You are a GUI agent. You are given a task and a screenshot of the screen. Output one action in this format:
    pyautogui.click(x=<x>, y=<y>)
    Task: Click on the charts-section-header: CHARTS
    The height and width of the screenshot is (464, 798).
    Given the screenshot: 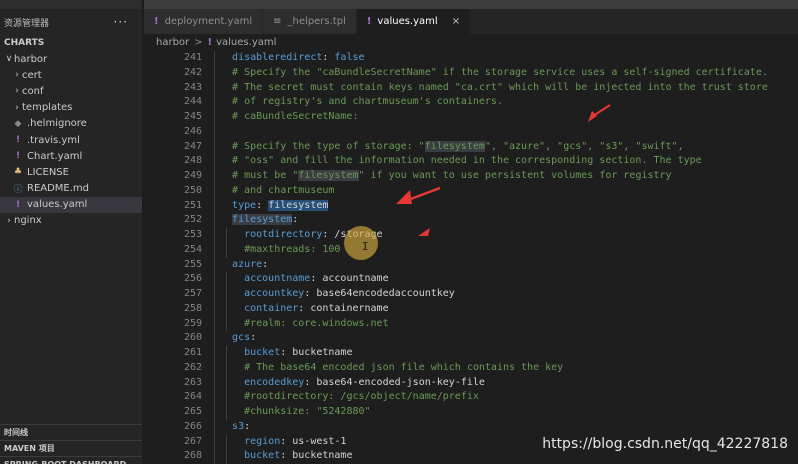 What is the action you would take?
    pyautogui.click(x=71, y=43)
    